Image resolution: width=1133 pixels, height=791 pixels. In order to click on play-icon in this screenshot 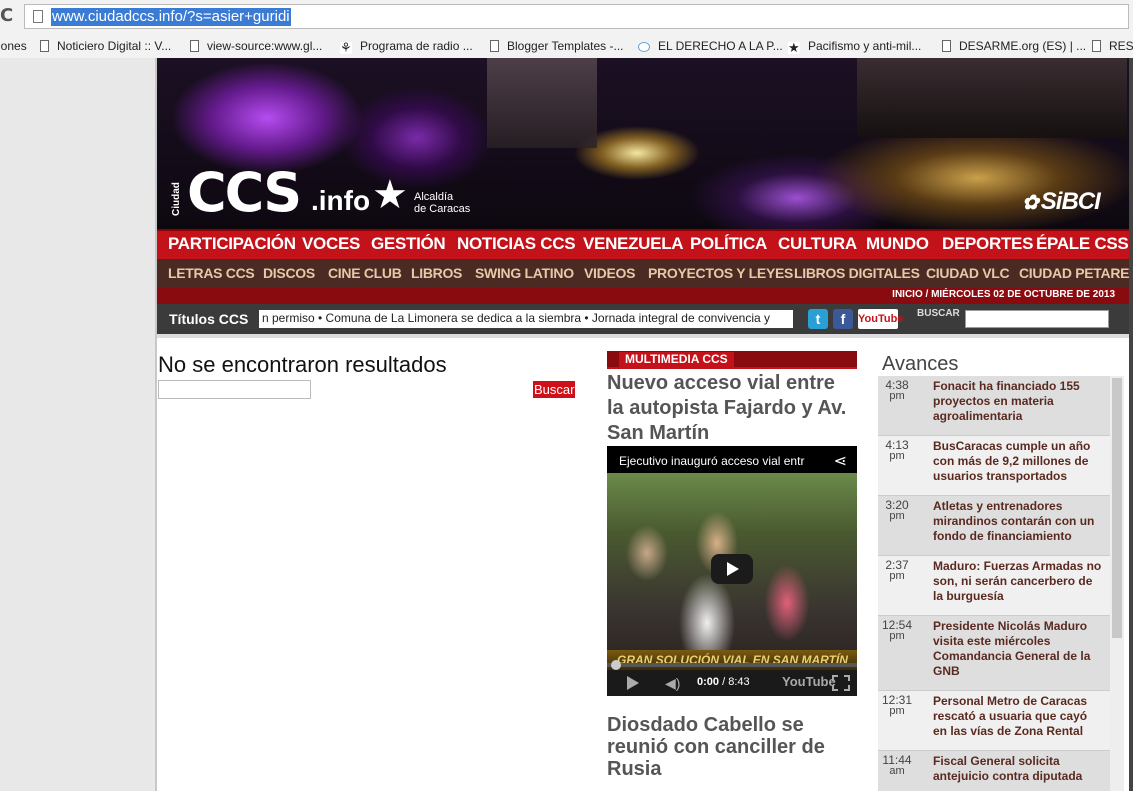, I will do `click(633, 683)`.